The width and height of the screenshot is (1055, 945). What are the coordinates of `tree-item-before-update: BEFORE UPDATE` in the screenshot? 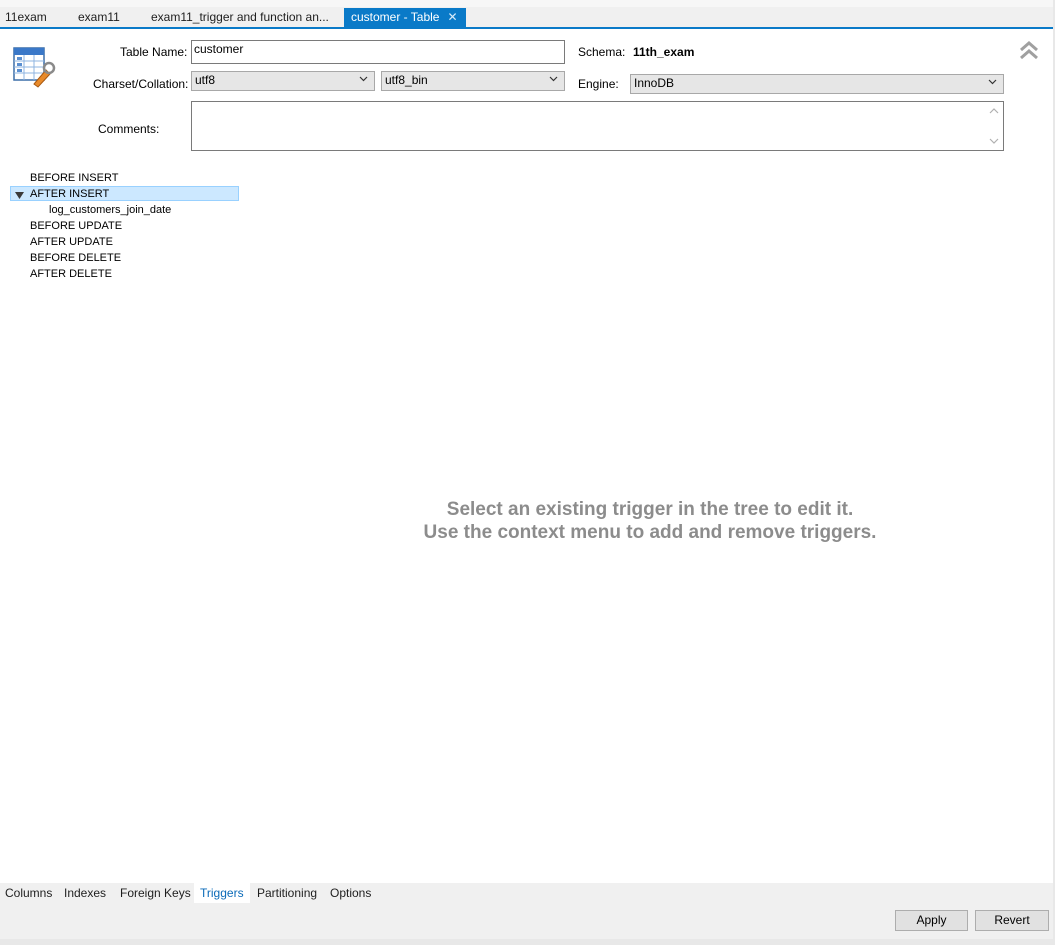 It's located at (76, 226).